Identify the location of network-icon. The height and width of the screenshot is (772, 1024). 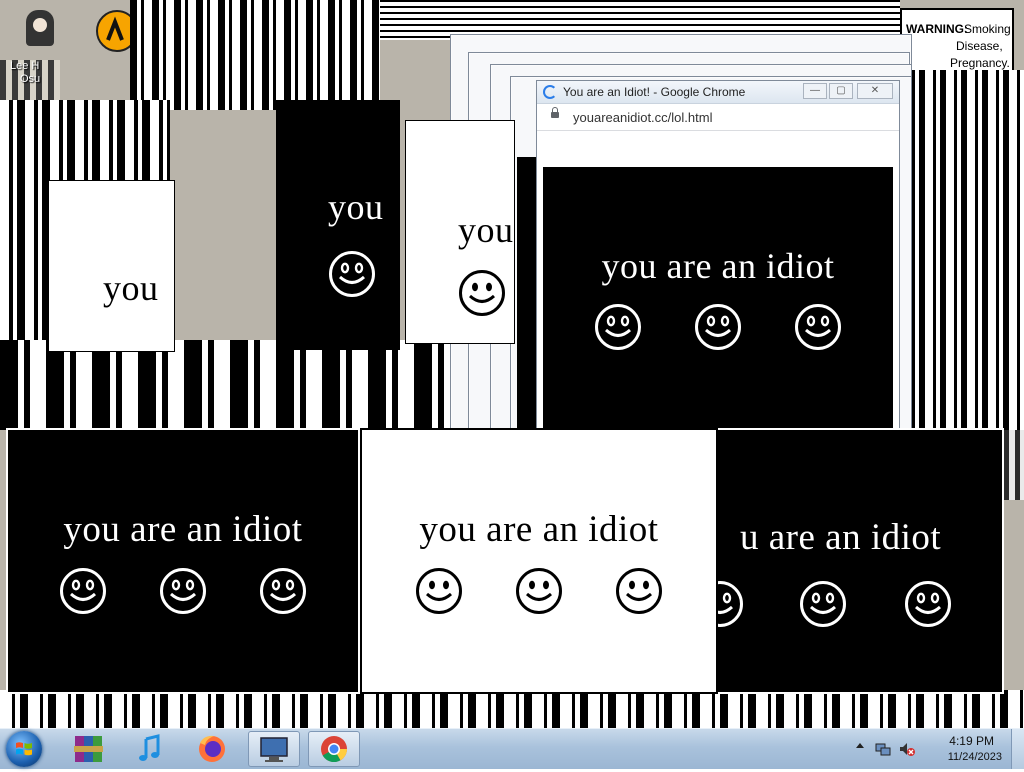
(883, 749).